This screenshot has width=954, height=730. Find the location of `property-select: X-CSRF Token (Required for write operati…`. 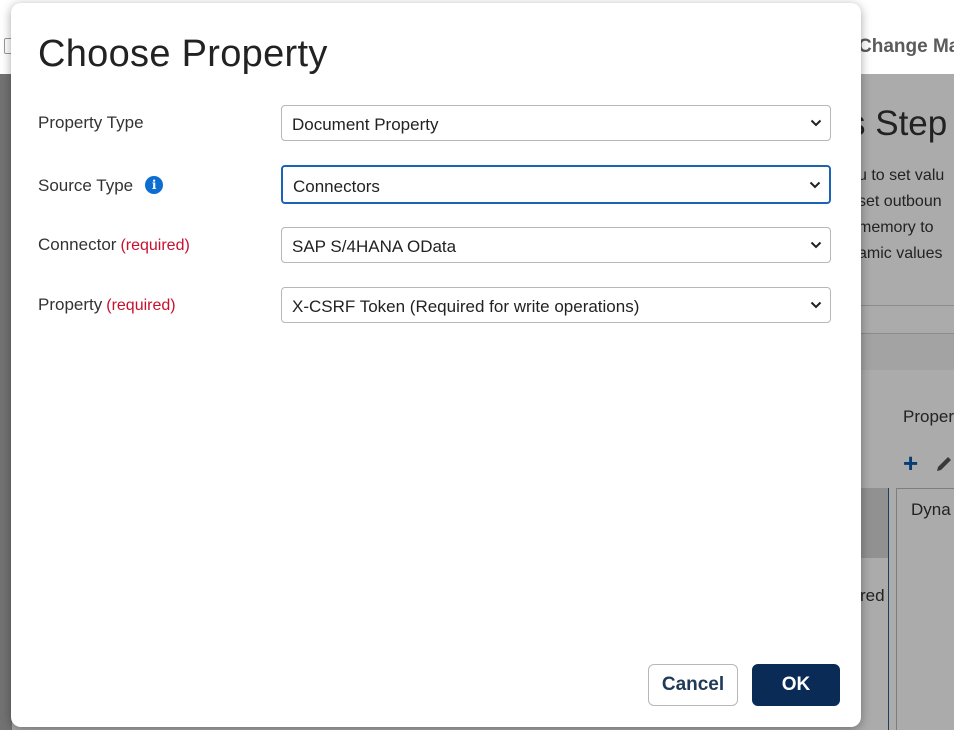

property-select: X-CSRF Token (Required for write operati… is located at coordinates (556, 305).